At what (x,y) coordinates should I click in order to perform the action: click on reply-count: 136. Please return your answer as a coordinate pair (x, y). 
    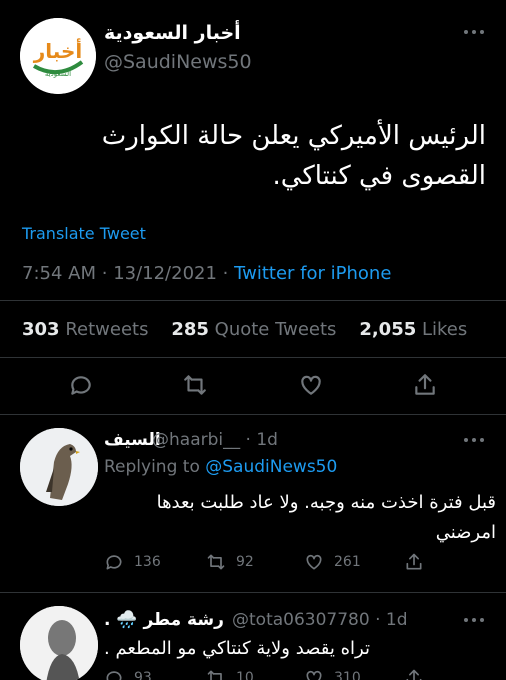
    Looking at the image, I should click on (132, 562).